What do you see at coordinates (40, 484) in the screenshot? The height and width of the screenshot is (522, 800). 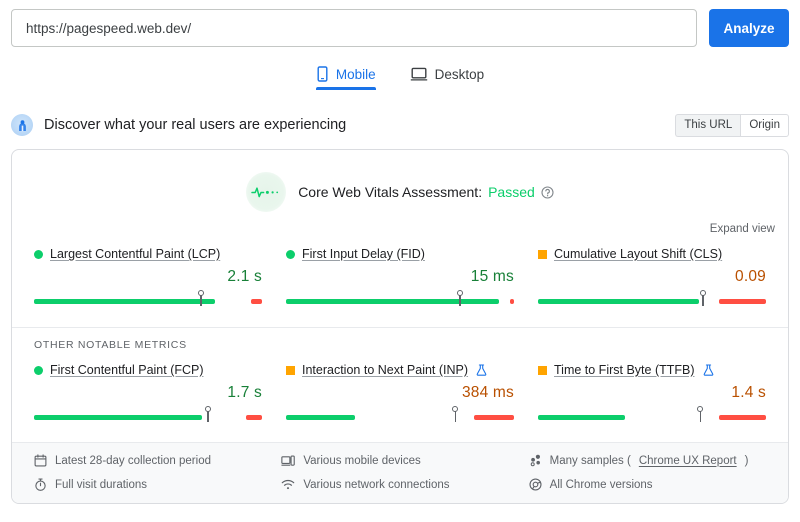 I see `stopwatch-icon` at bounding box center [40, 484].